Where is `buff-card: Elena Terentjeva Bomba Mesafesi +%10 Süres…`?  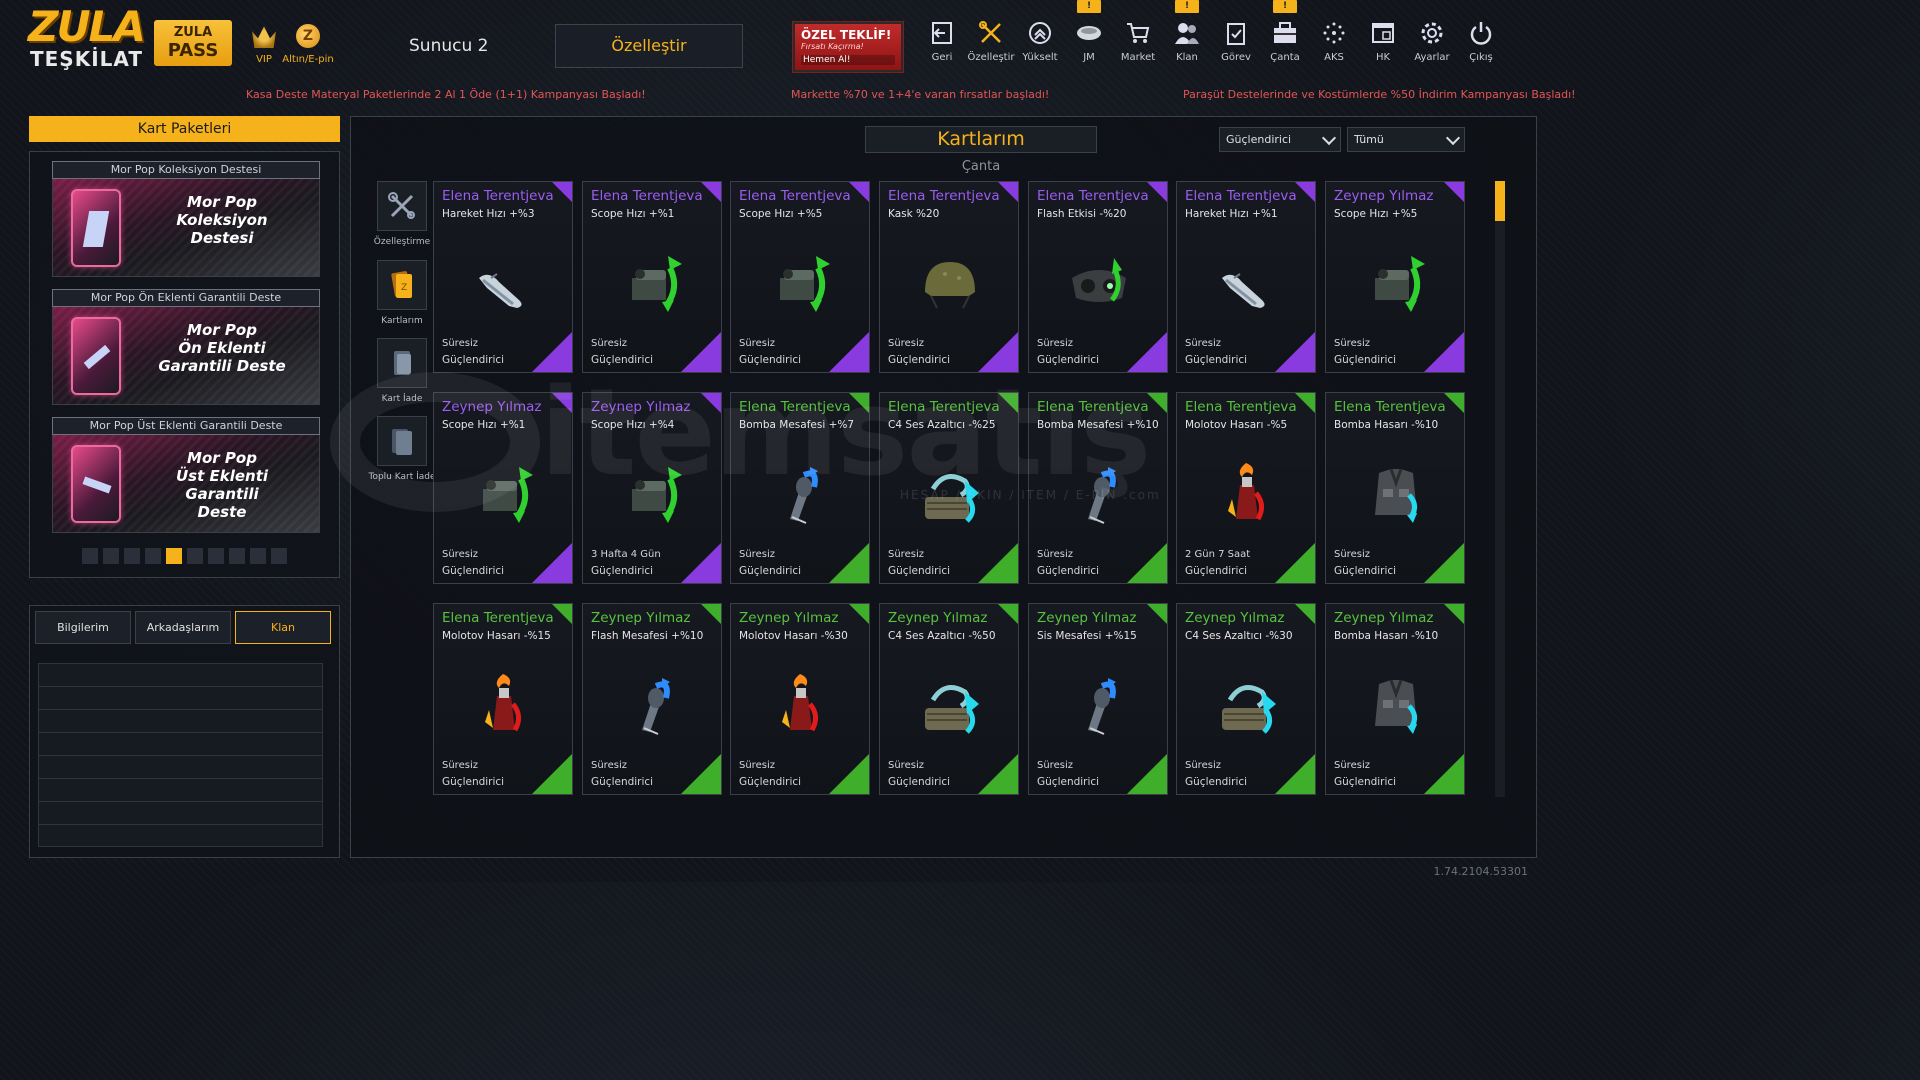 buff-card: Elena Terentjeva Bomba Mesafesi +%10 Süres… is located at coordinates (1098, 488).